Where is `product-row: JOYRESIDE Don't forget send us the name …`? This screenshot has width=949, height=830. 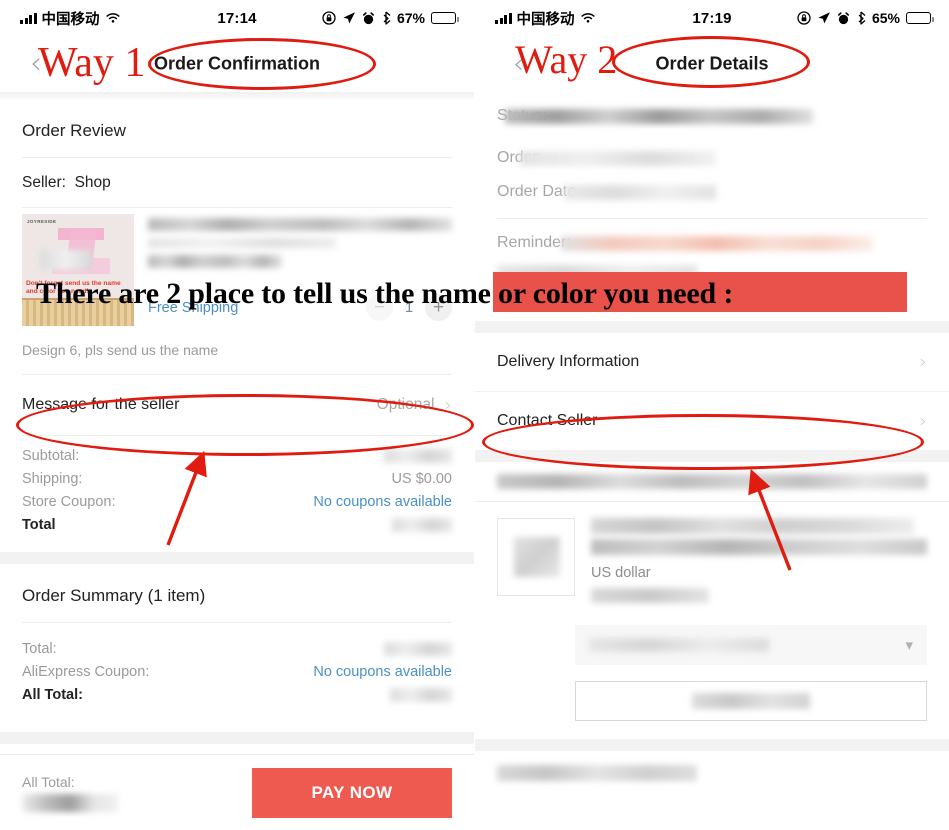 product-row: JOYRESIDE Don't forget send us the name … is located at coordinates (237, 269).